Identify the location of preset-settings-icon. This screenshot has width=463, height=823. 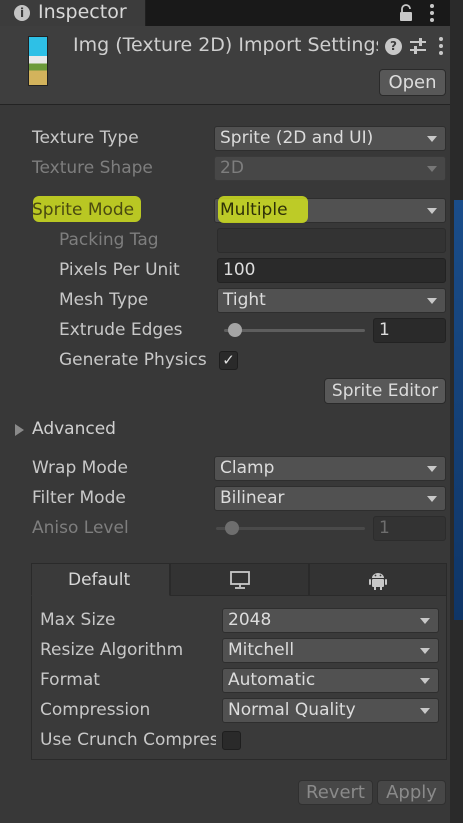
(418, 46).